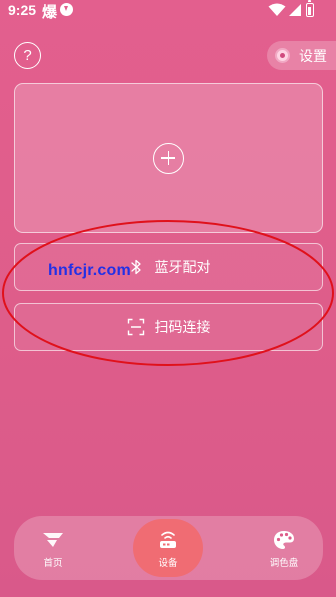  I want to click on nav-item-device: 设备, so click(168, 548).